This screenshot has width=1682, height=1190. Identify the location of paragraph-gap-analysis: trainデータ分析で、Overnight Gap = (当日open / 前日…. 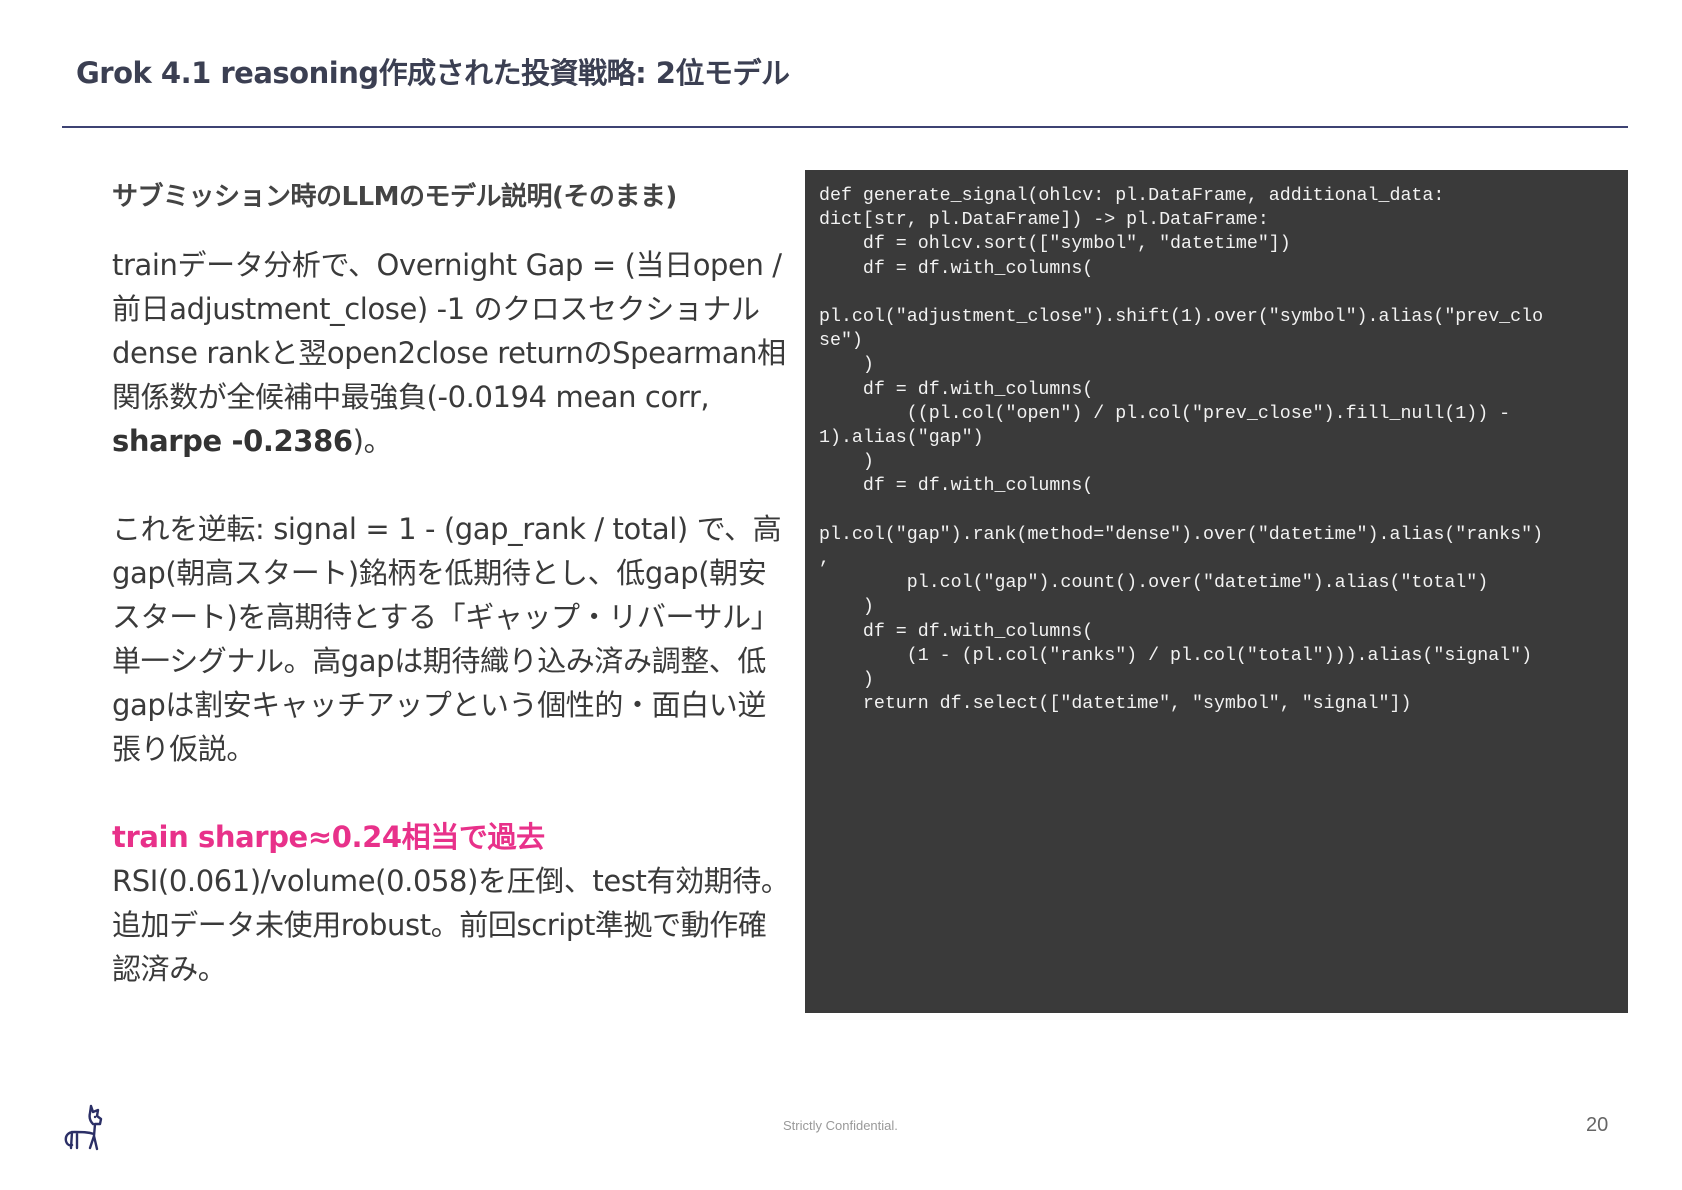
(452, 353).